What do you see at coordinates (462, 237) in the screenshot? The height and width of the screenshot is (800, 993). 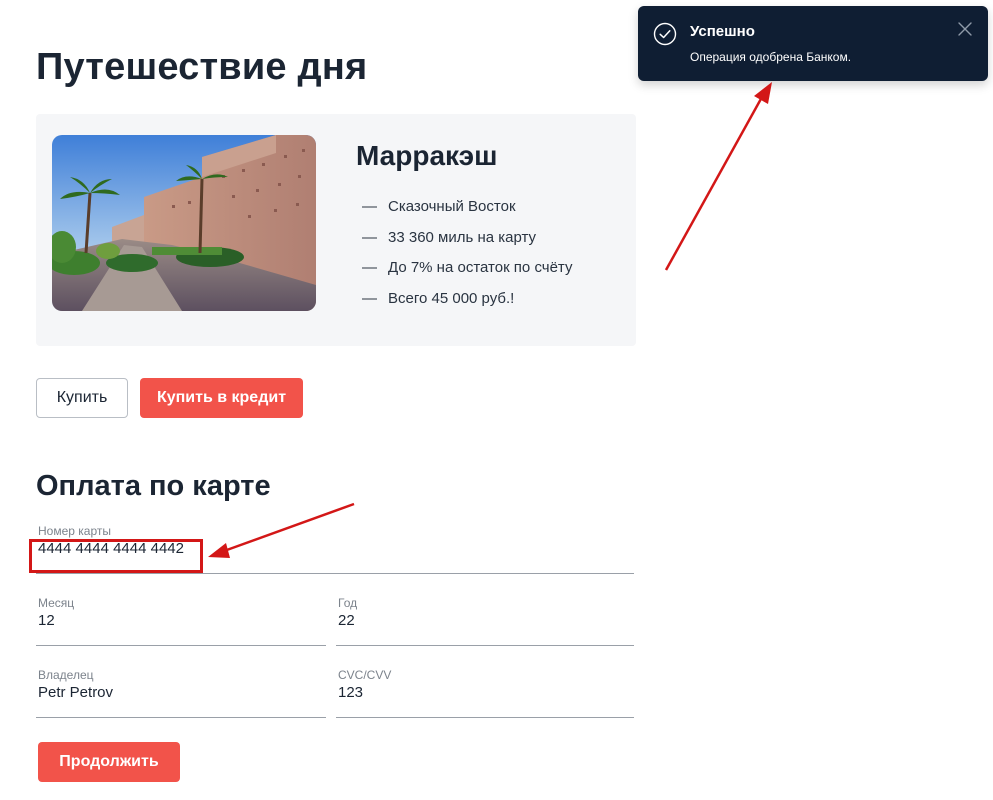 I see `feature-text: 33 360 миль на карту` at bounding box center [462, 237].